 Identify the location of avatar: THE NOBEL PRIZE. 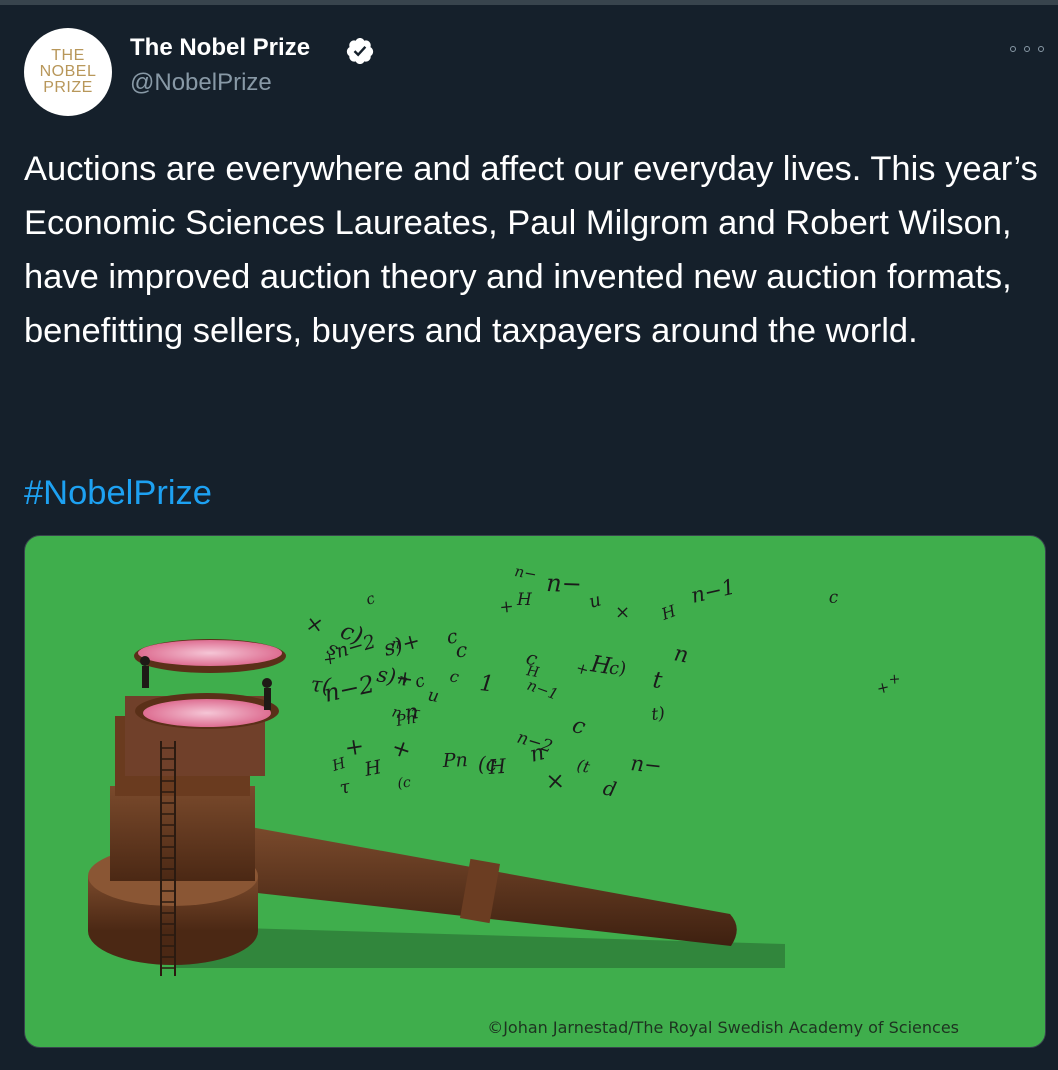
(68, 72).